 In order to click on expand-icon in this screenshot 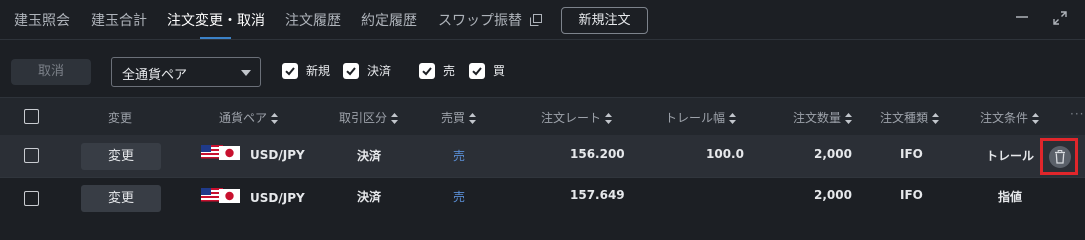, I will do `click(1060, 18)`.